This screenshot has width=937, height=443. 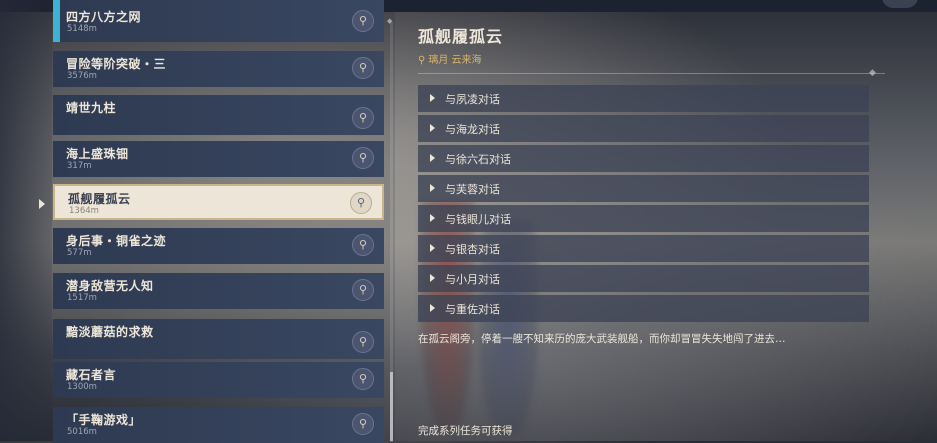 I want to click on objective-text: 与芙蓉对话, so click(x=472, y=189).